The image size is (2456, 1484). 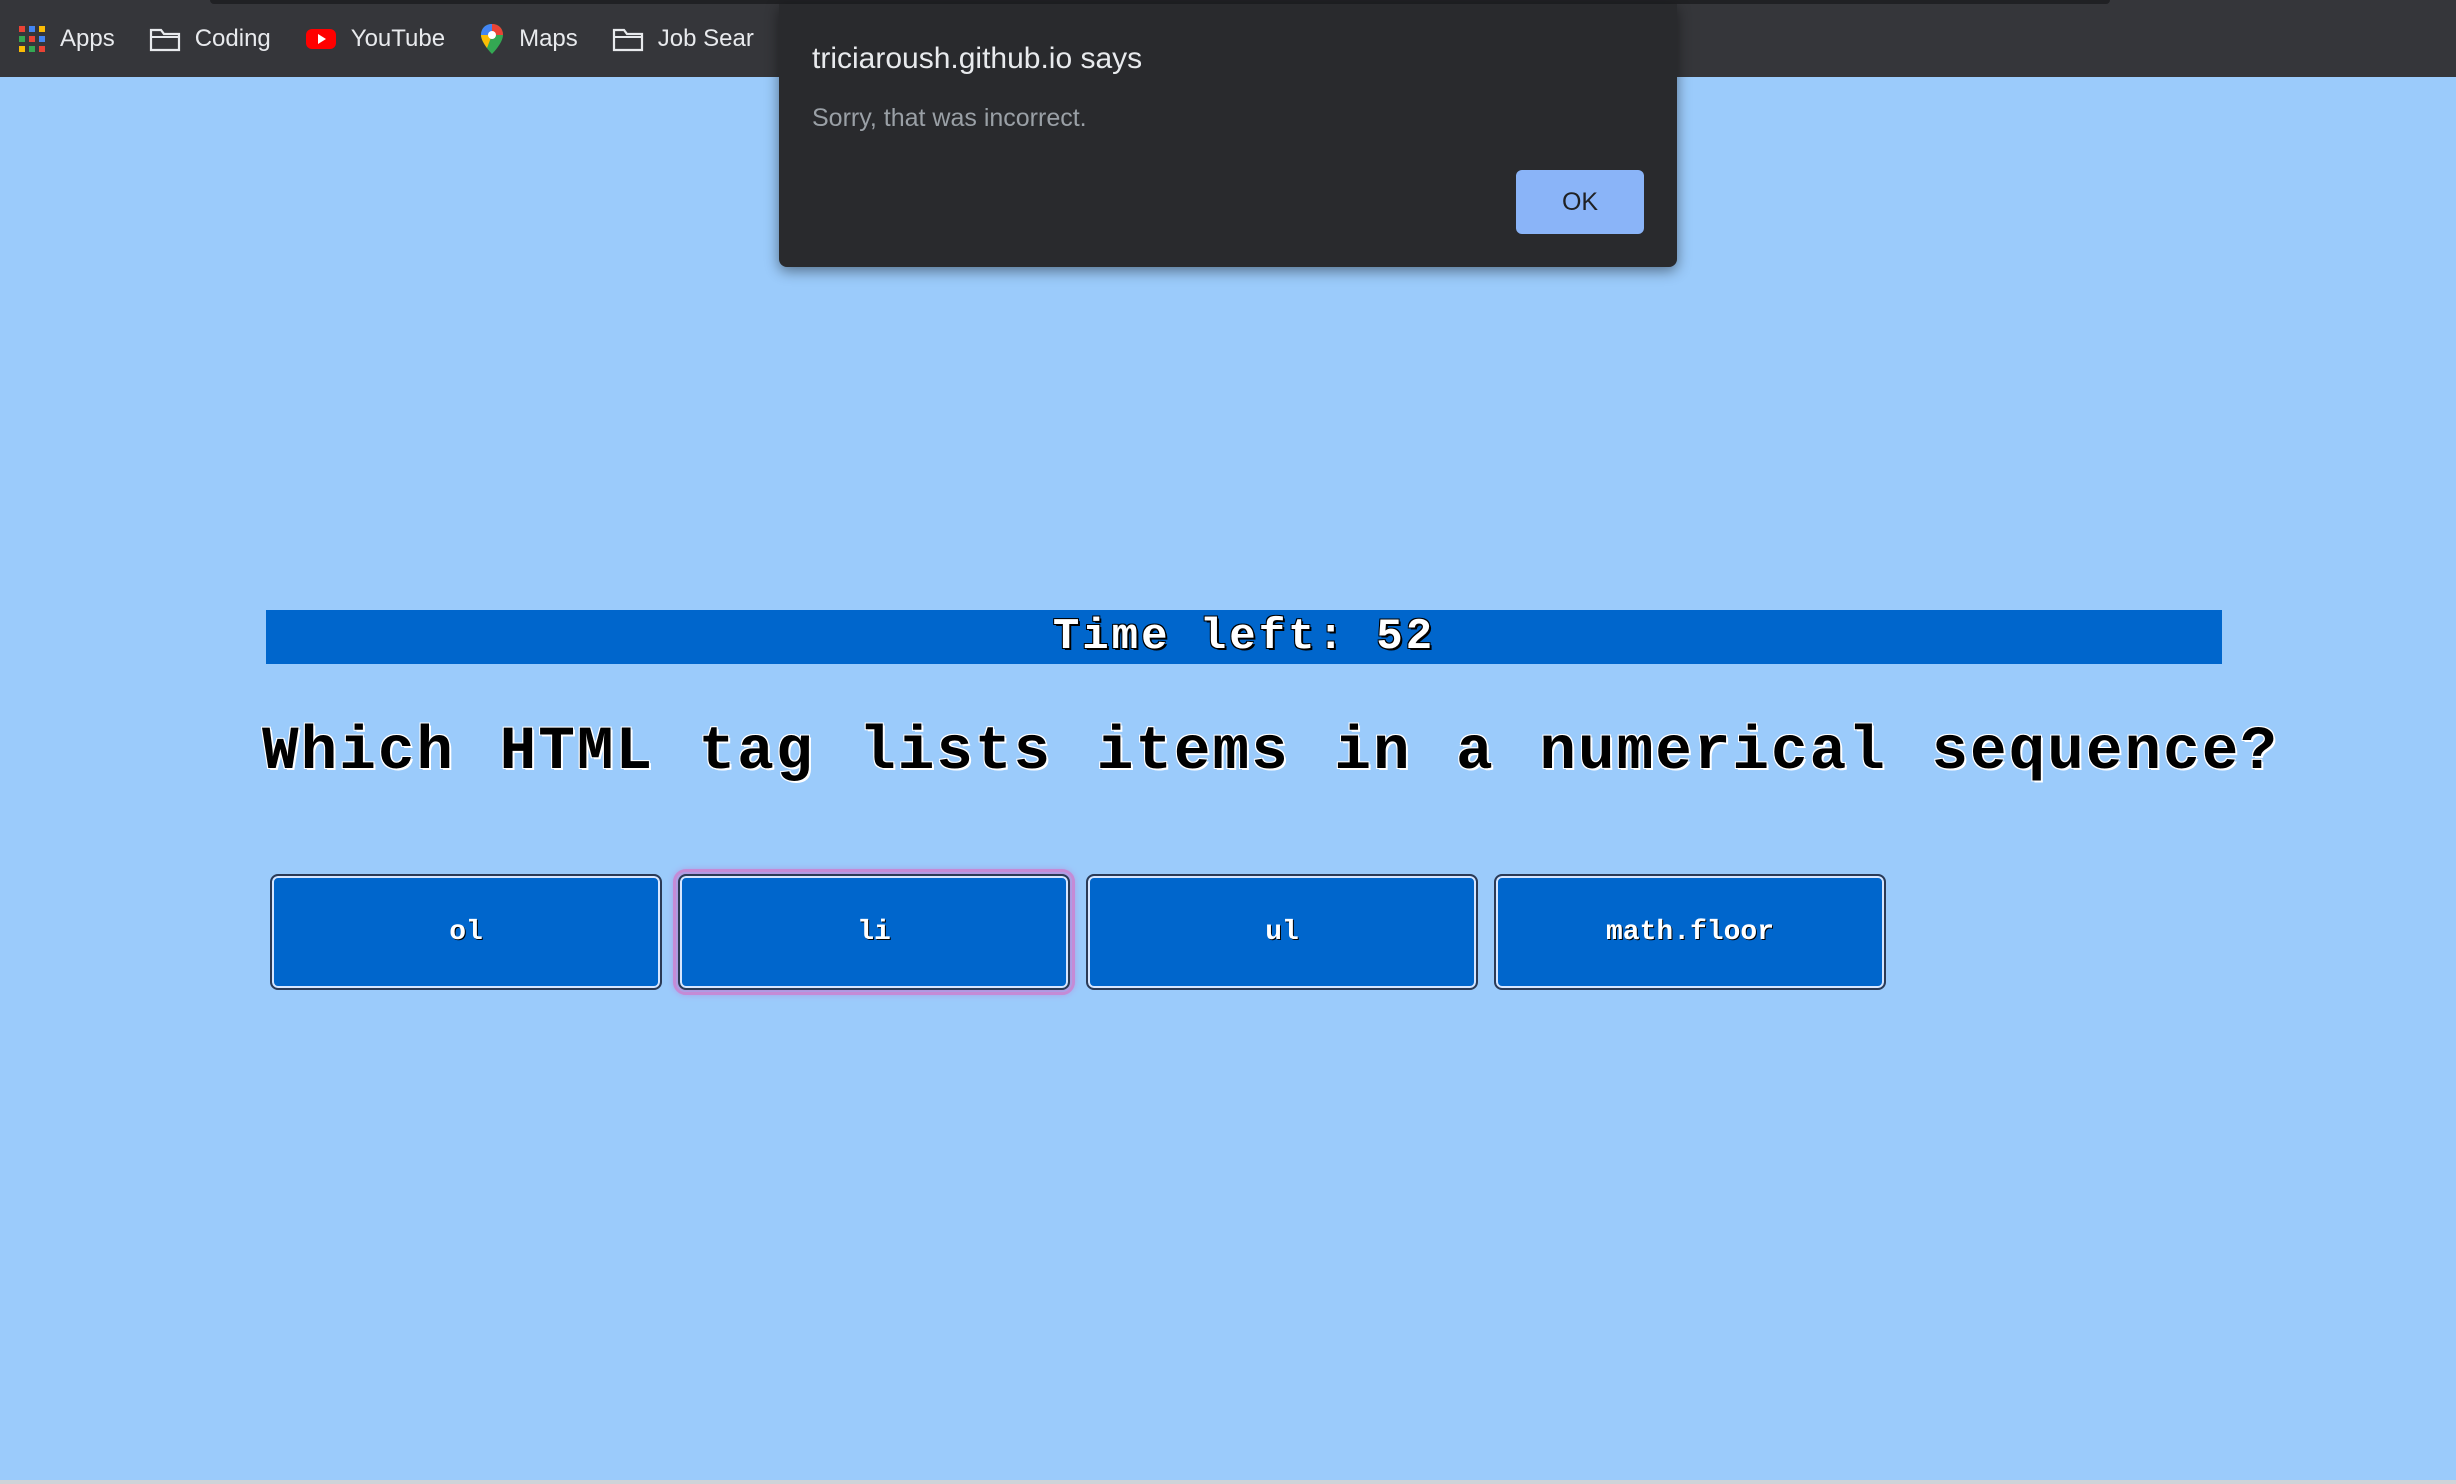 What do you see at coordinates (466, 932) in the screenshot?
I see `answer-button-ol: ol` at bounding box center [466, 932].